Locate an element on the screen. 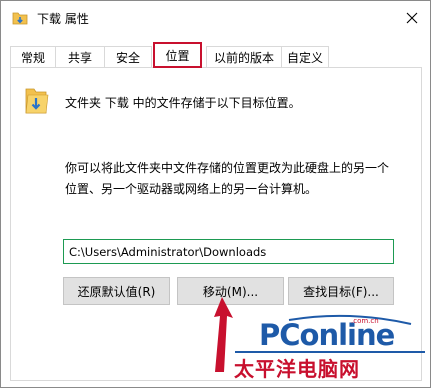  tab-general: 常规 is located at coordinates (33, 57).